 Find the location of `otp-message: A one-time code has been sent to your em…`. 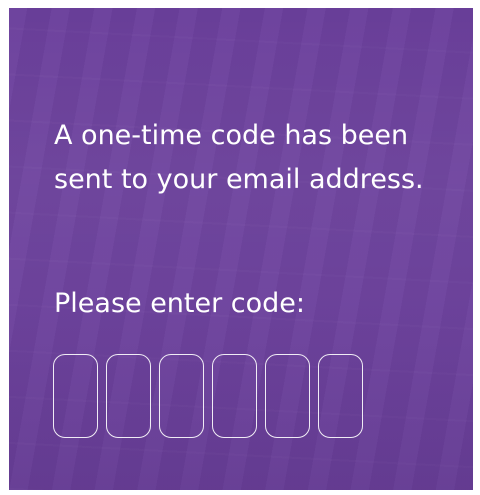

otp-message: A one-time code has been sent to your em… is located at coordinates (239, 157).